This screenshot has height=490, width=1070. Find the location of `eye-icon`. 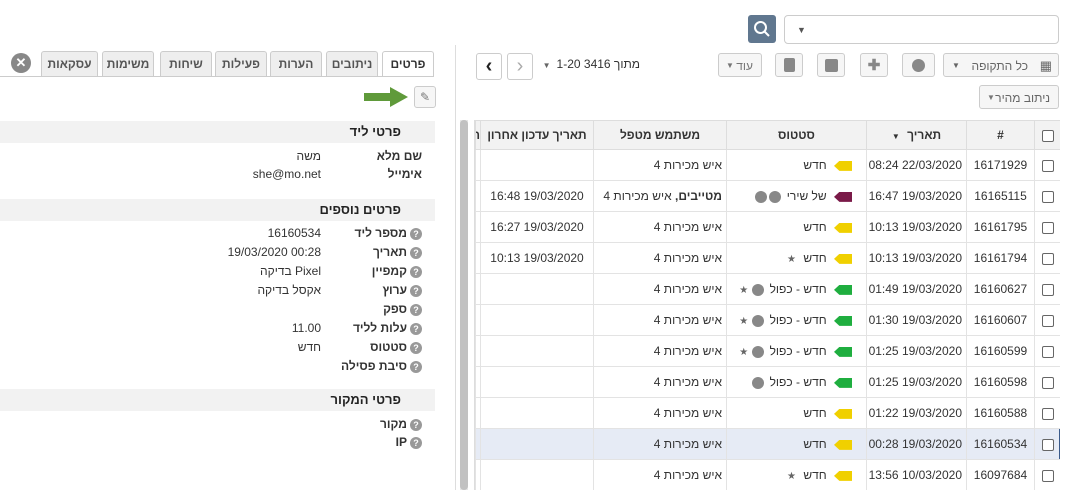

eye-icon is located at coordinates (761, 196).